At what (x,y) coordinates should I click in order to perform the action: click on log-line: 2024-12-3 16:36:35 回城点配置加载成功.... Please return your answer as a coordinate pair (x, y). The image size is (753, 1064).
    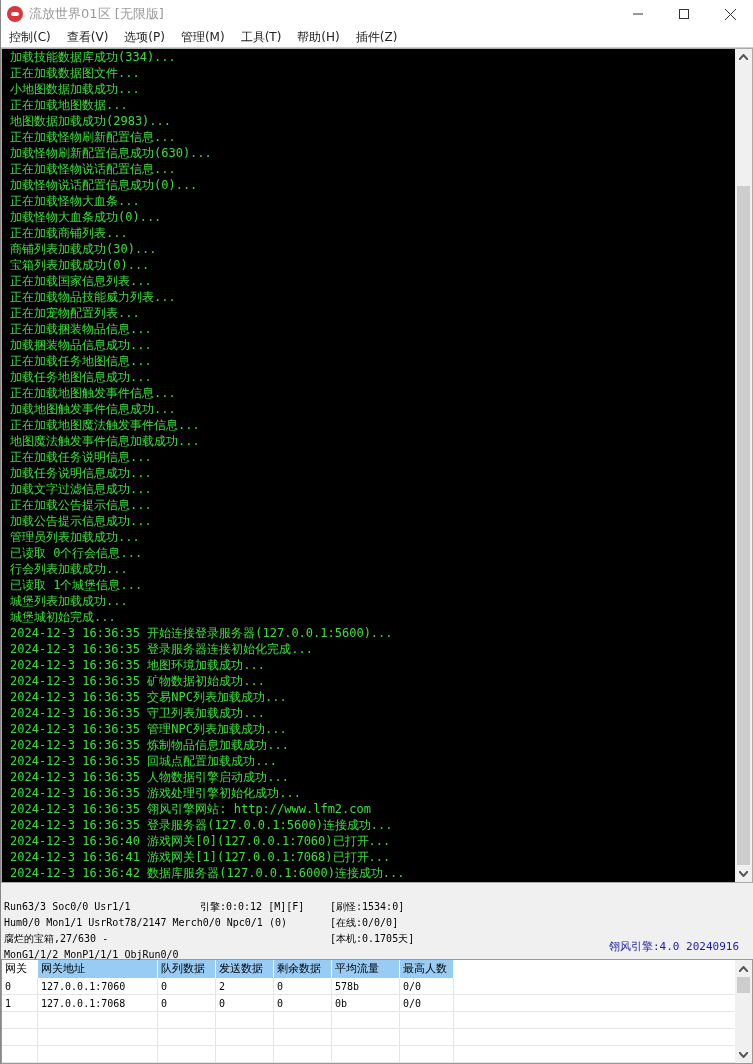
    Looking at the image, I should click on (143, 760).